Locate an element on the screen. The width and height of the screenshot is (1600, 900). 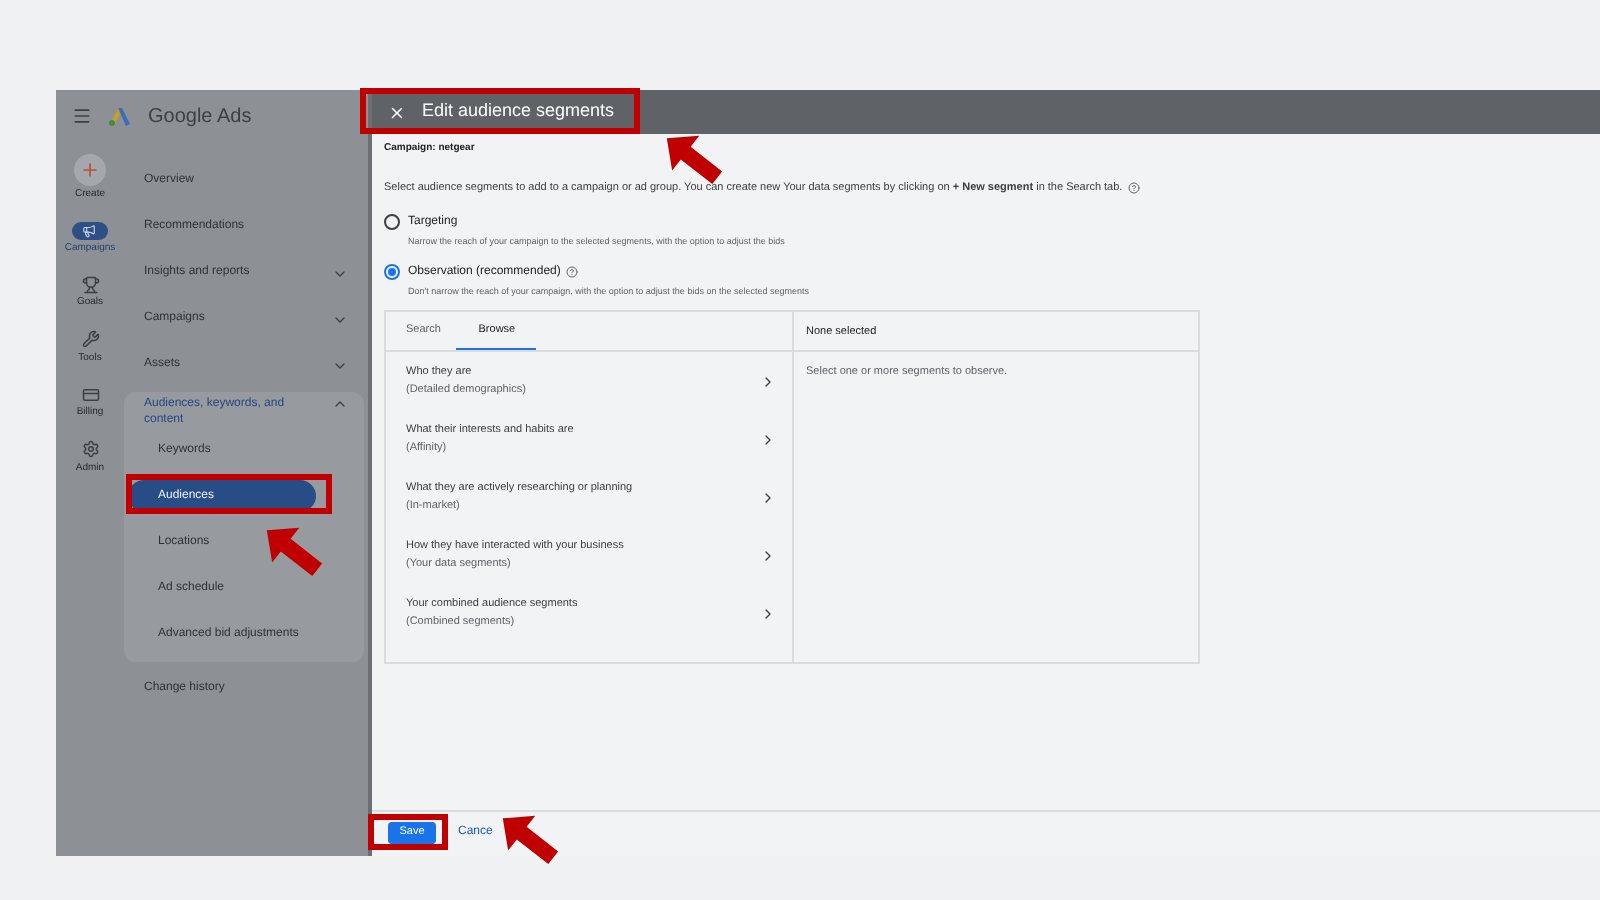
menu-icon is located at coordinates (82, 116).